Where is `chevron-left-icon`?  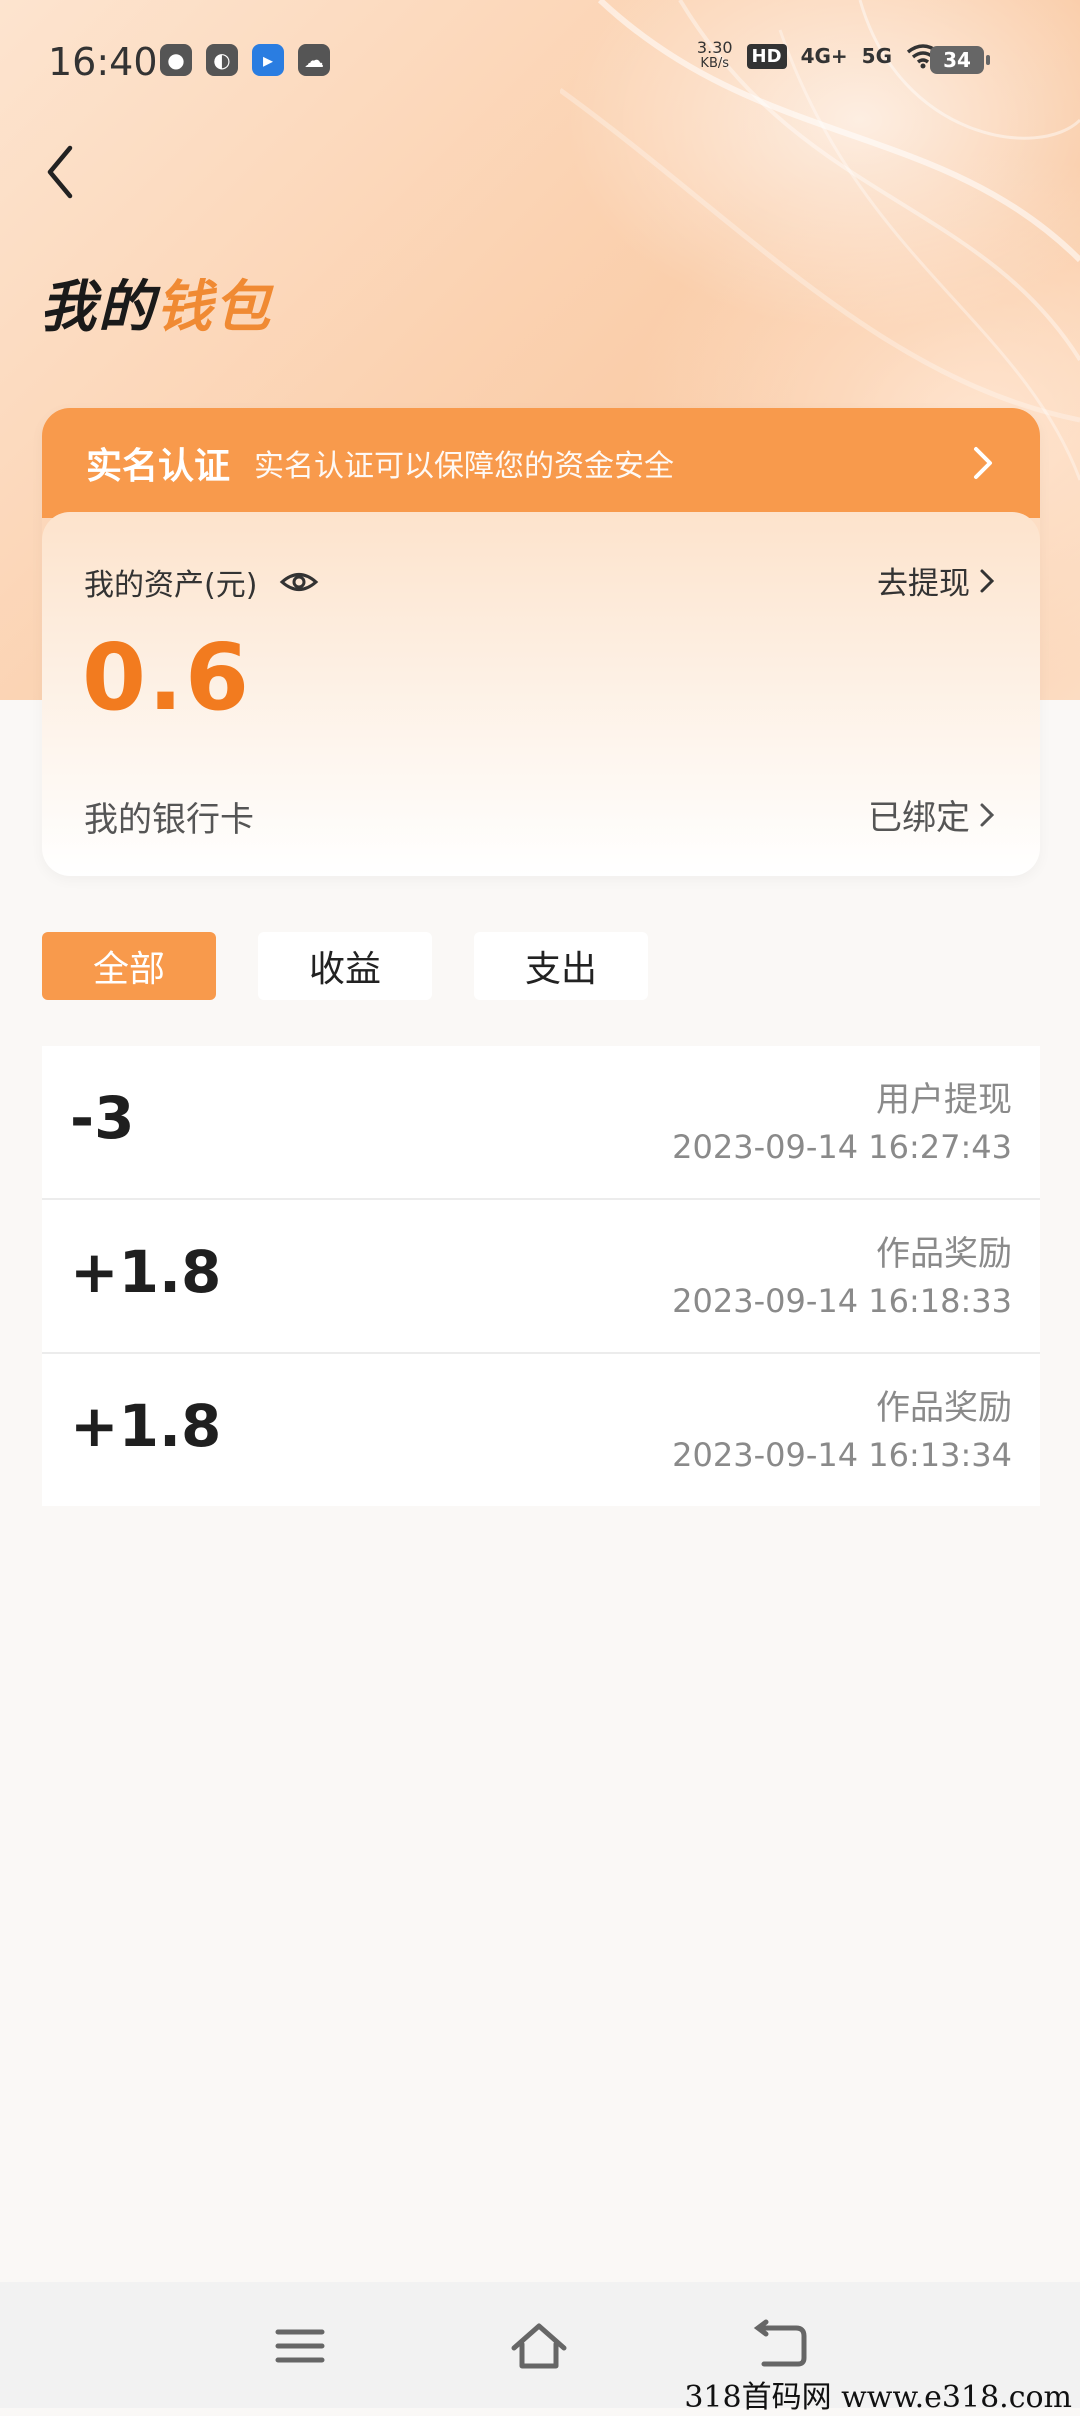
chevron-left-icon is located at coordinates (60, 172).